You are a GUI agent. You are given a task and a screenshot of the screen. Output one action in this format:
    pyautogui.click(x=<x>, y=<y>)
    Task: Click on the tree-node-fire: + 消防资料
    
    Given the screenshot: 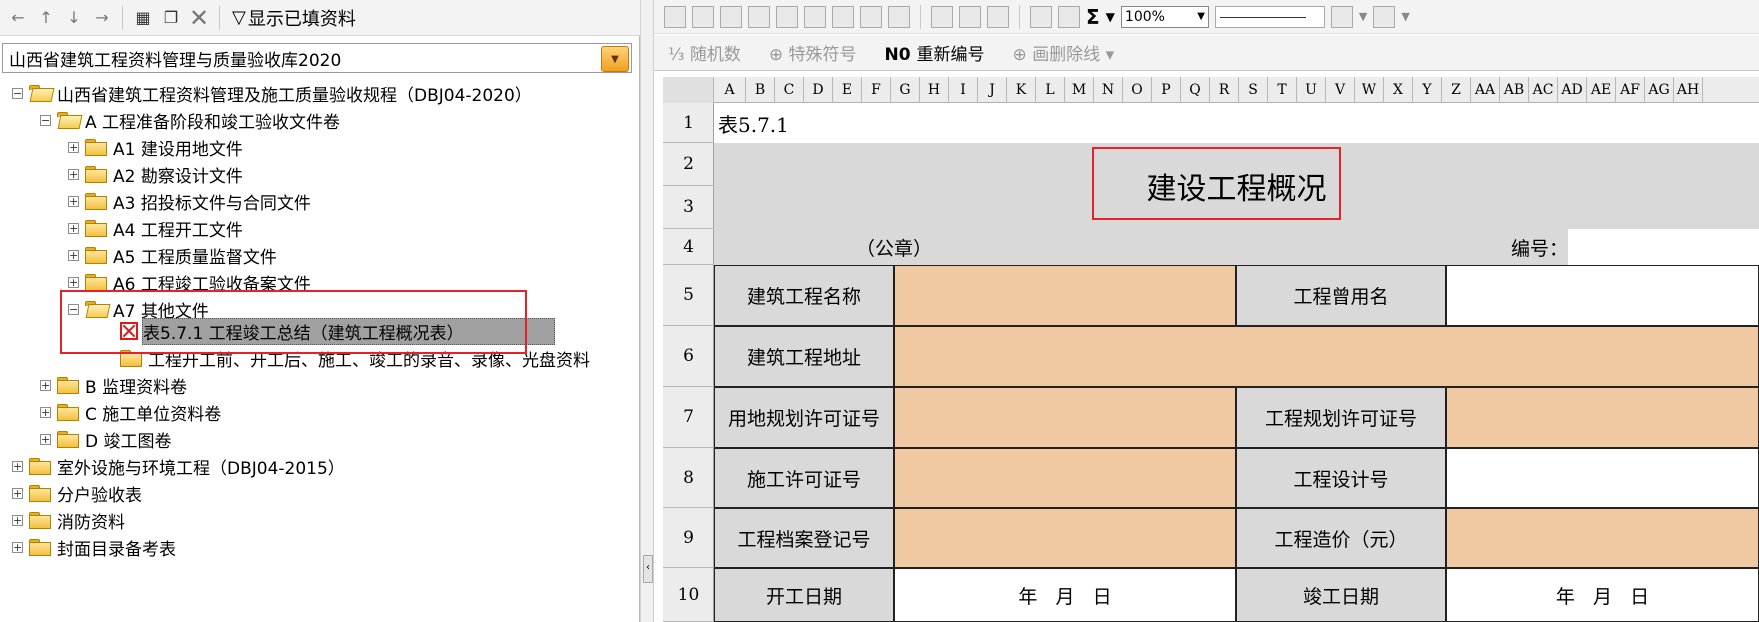 What is the action you would take?
    pyautogui.click(x=68, y=520)
    